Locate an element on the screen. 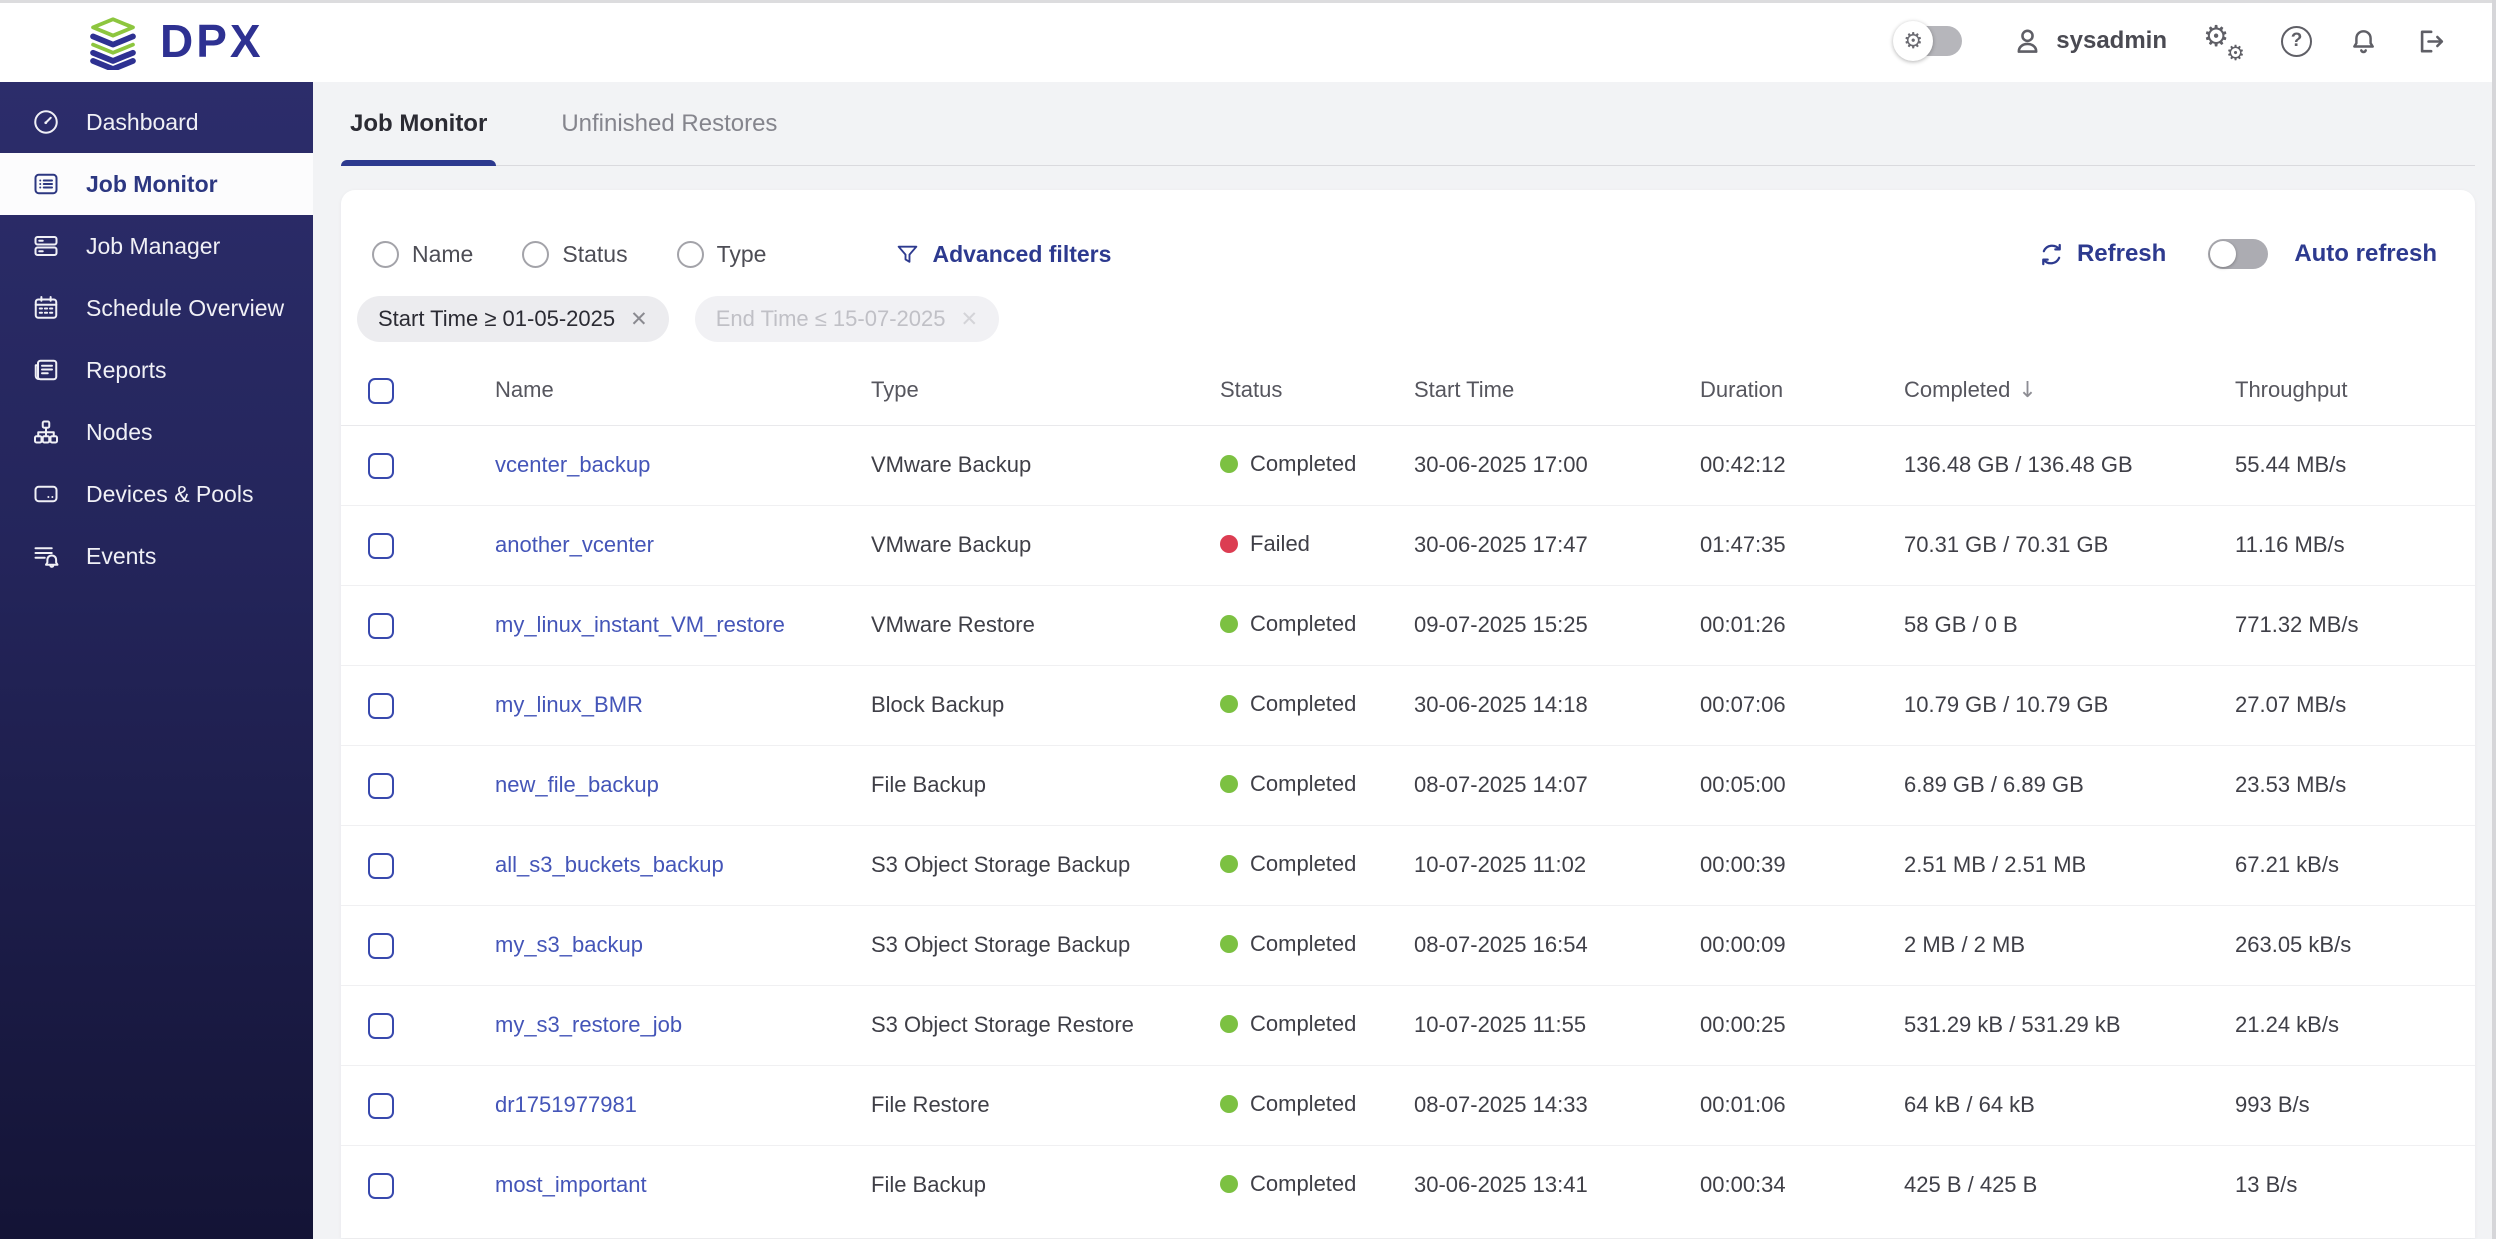  column-header-type: Type is located at coordinates (1045, 391).